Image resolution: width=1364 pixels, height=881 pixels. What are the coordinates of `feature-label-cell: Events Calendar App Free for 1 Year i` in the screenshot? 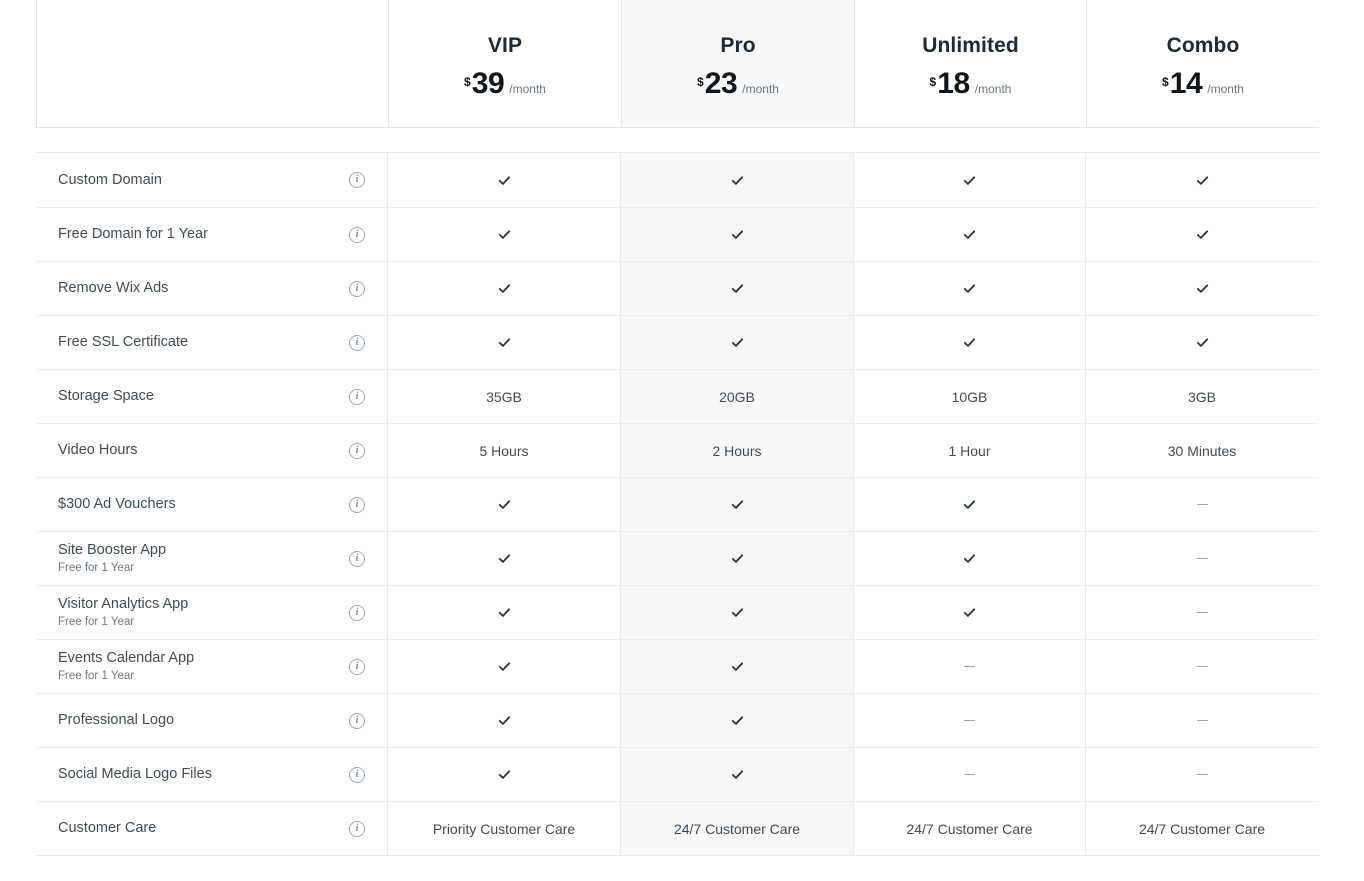 It's located at (211, 666).